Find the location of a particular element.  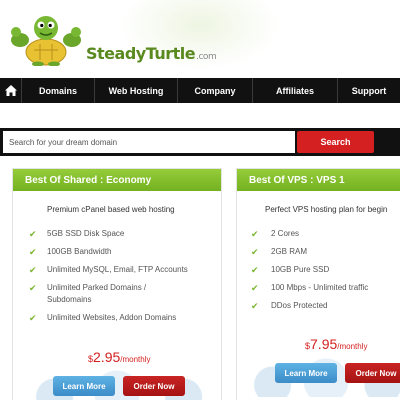

site-logo: SteadyTurtle.com is located at coordinates (125, 40).